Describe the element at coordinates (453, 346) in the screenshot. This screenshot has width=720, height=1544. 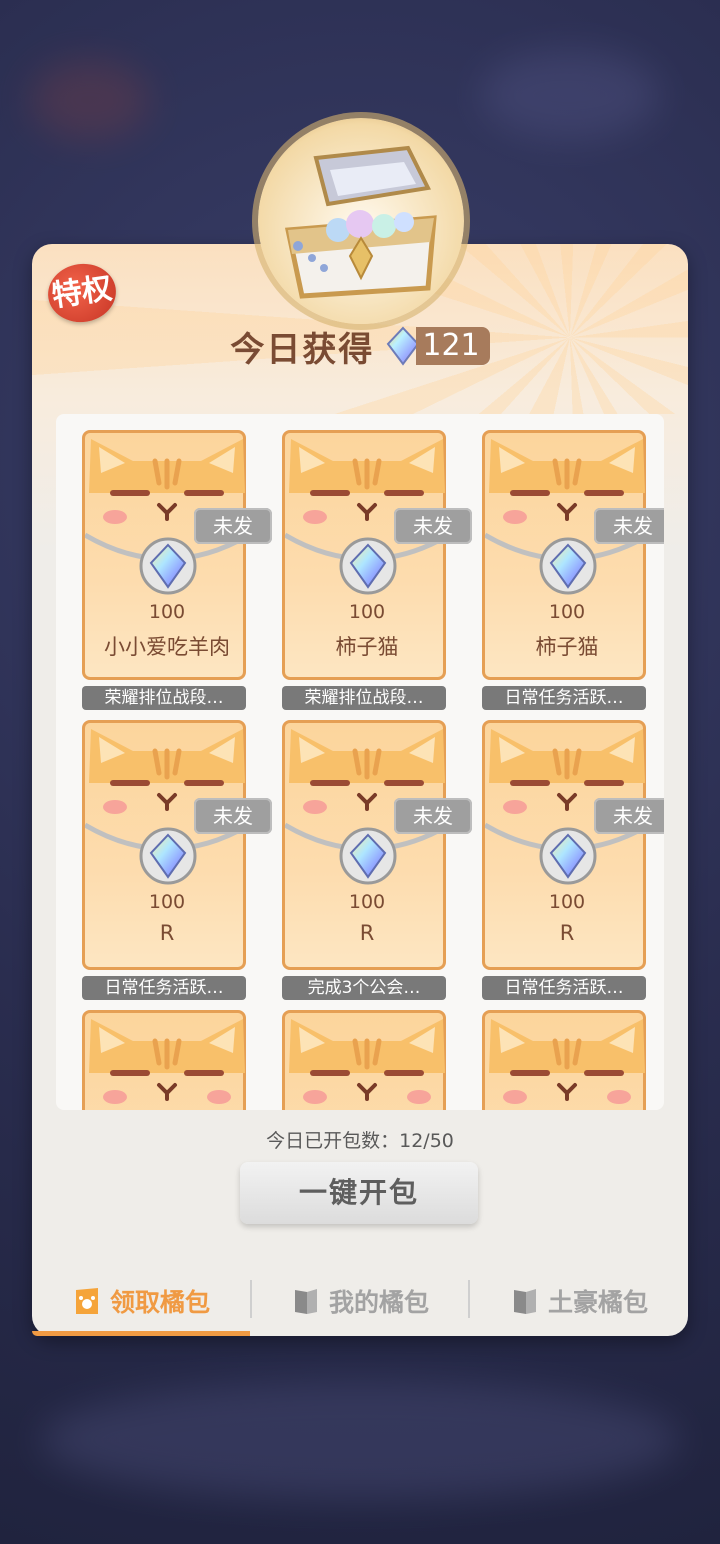
I see `gem-count: 121` at that location.